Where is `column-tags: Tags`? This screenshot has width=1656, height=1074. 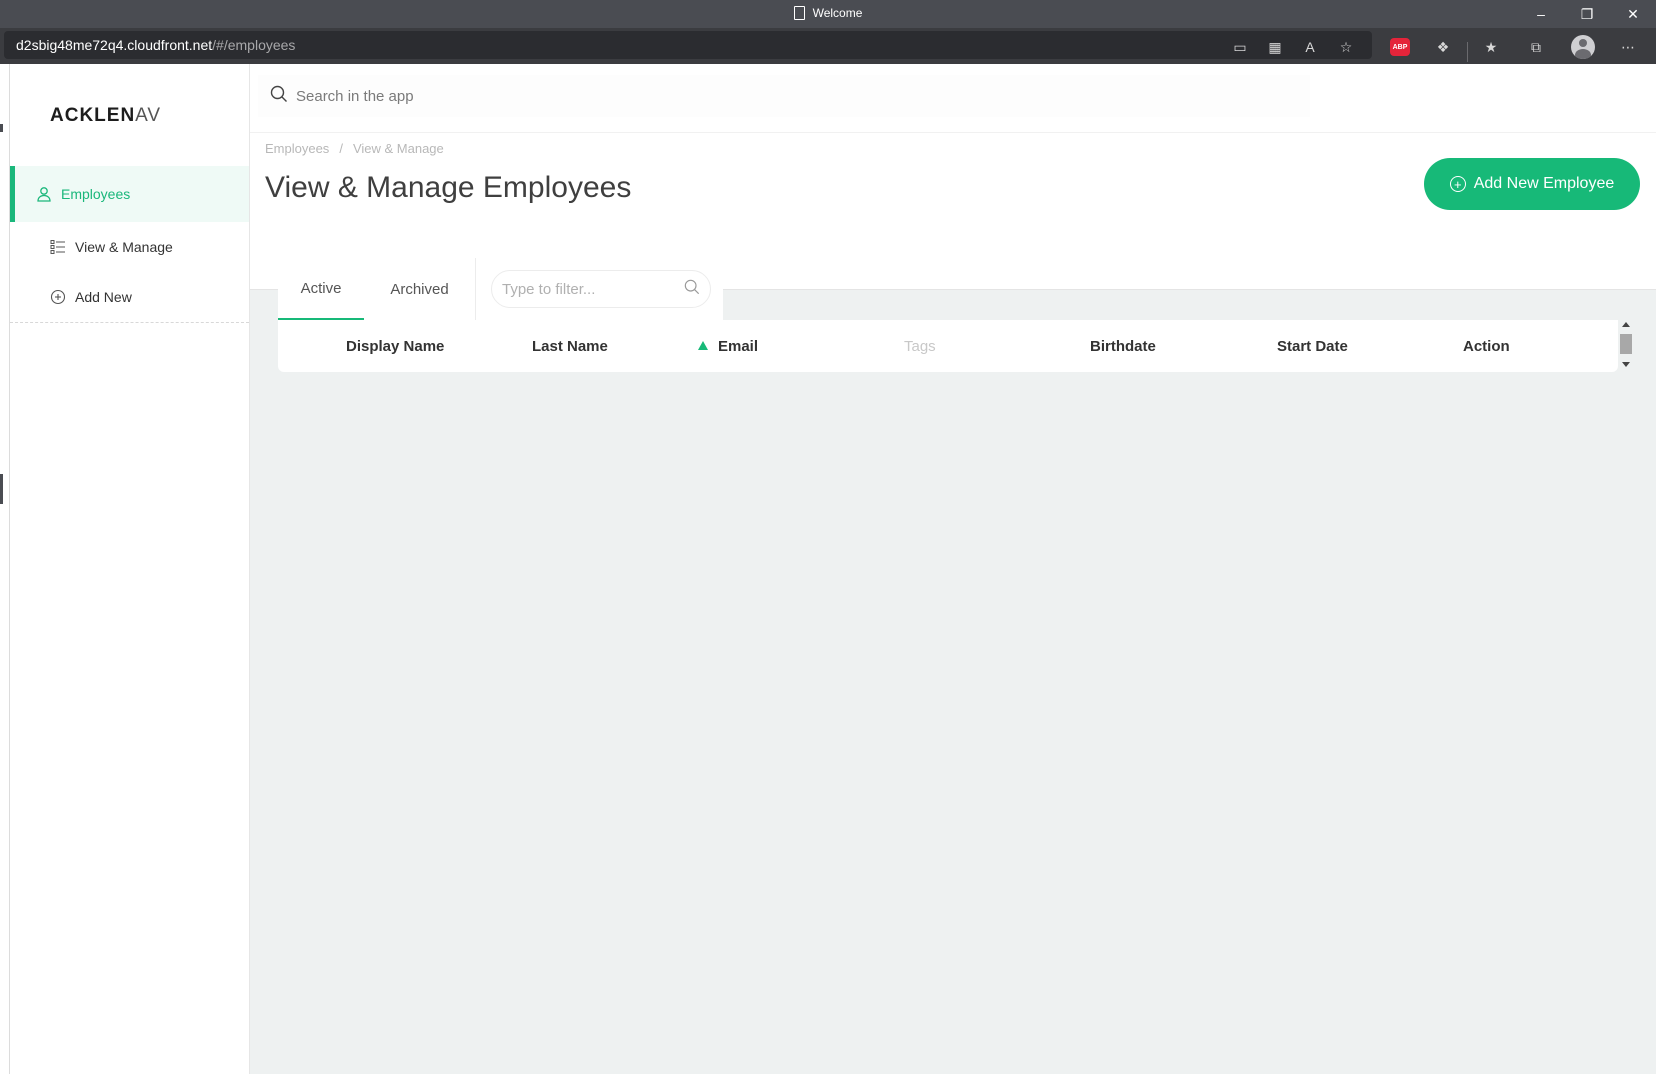
column-tags: Tags is located at coordinates (920, 346).